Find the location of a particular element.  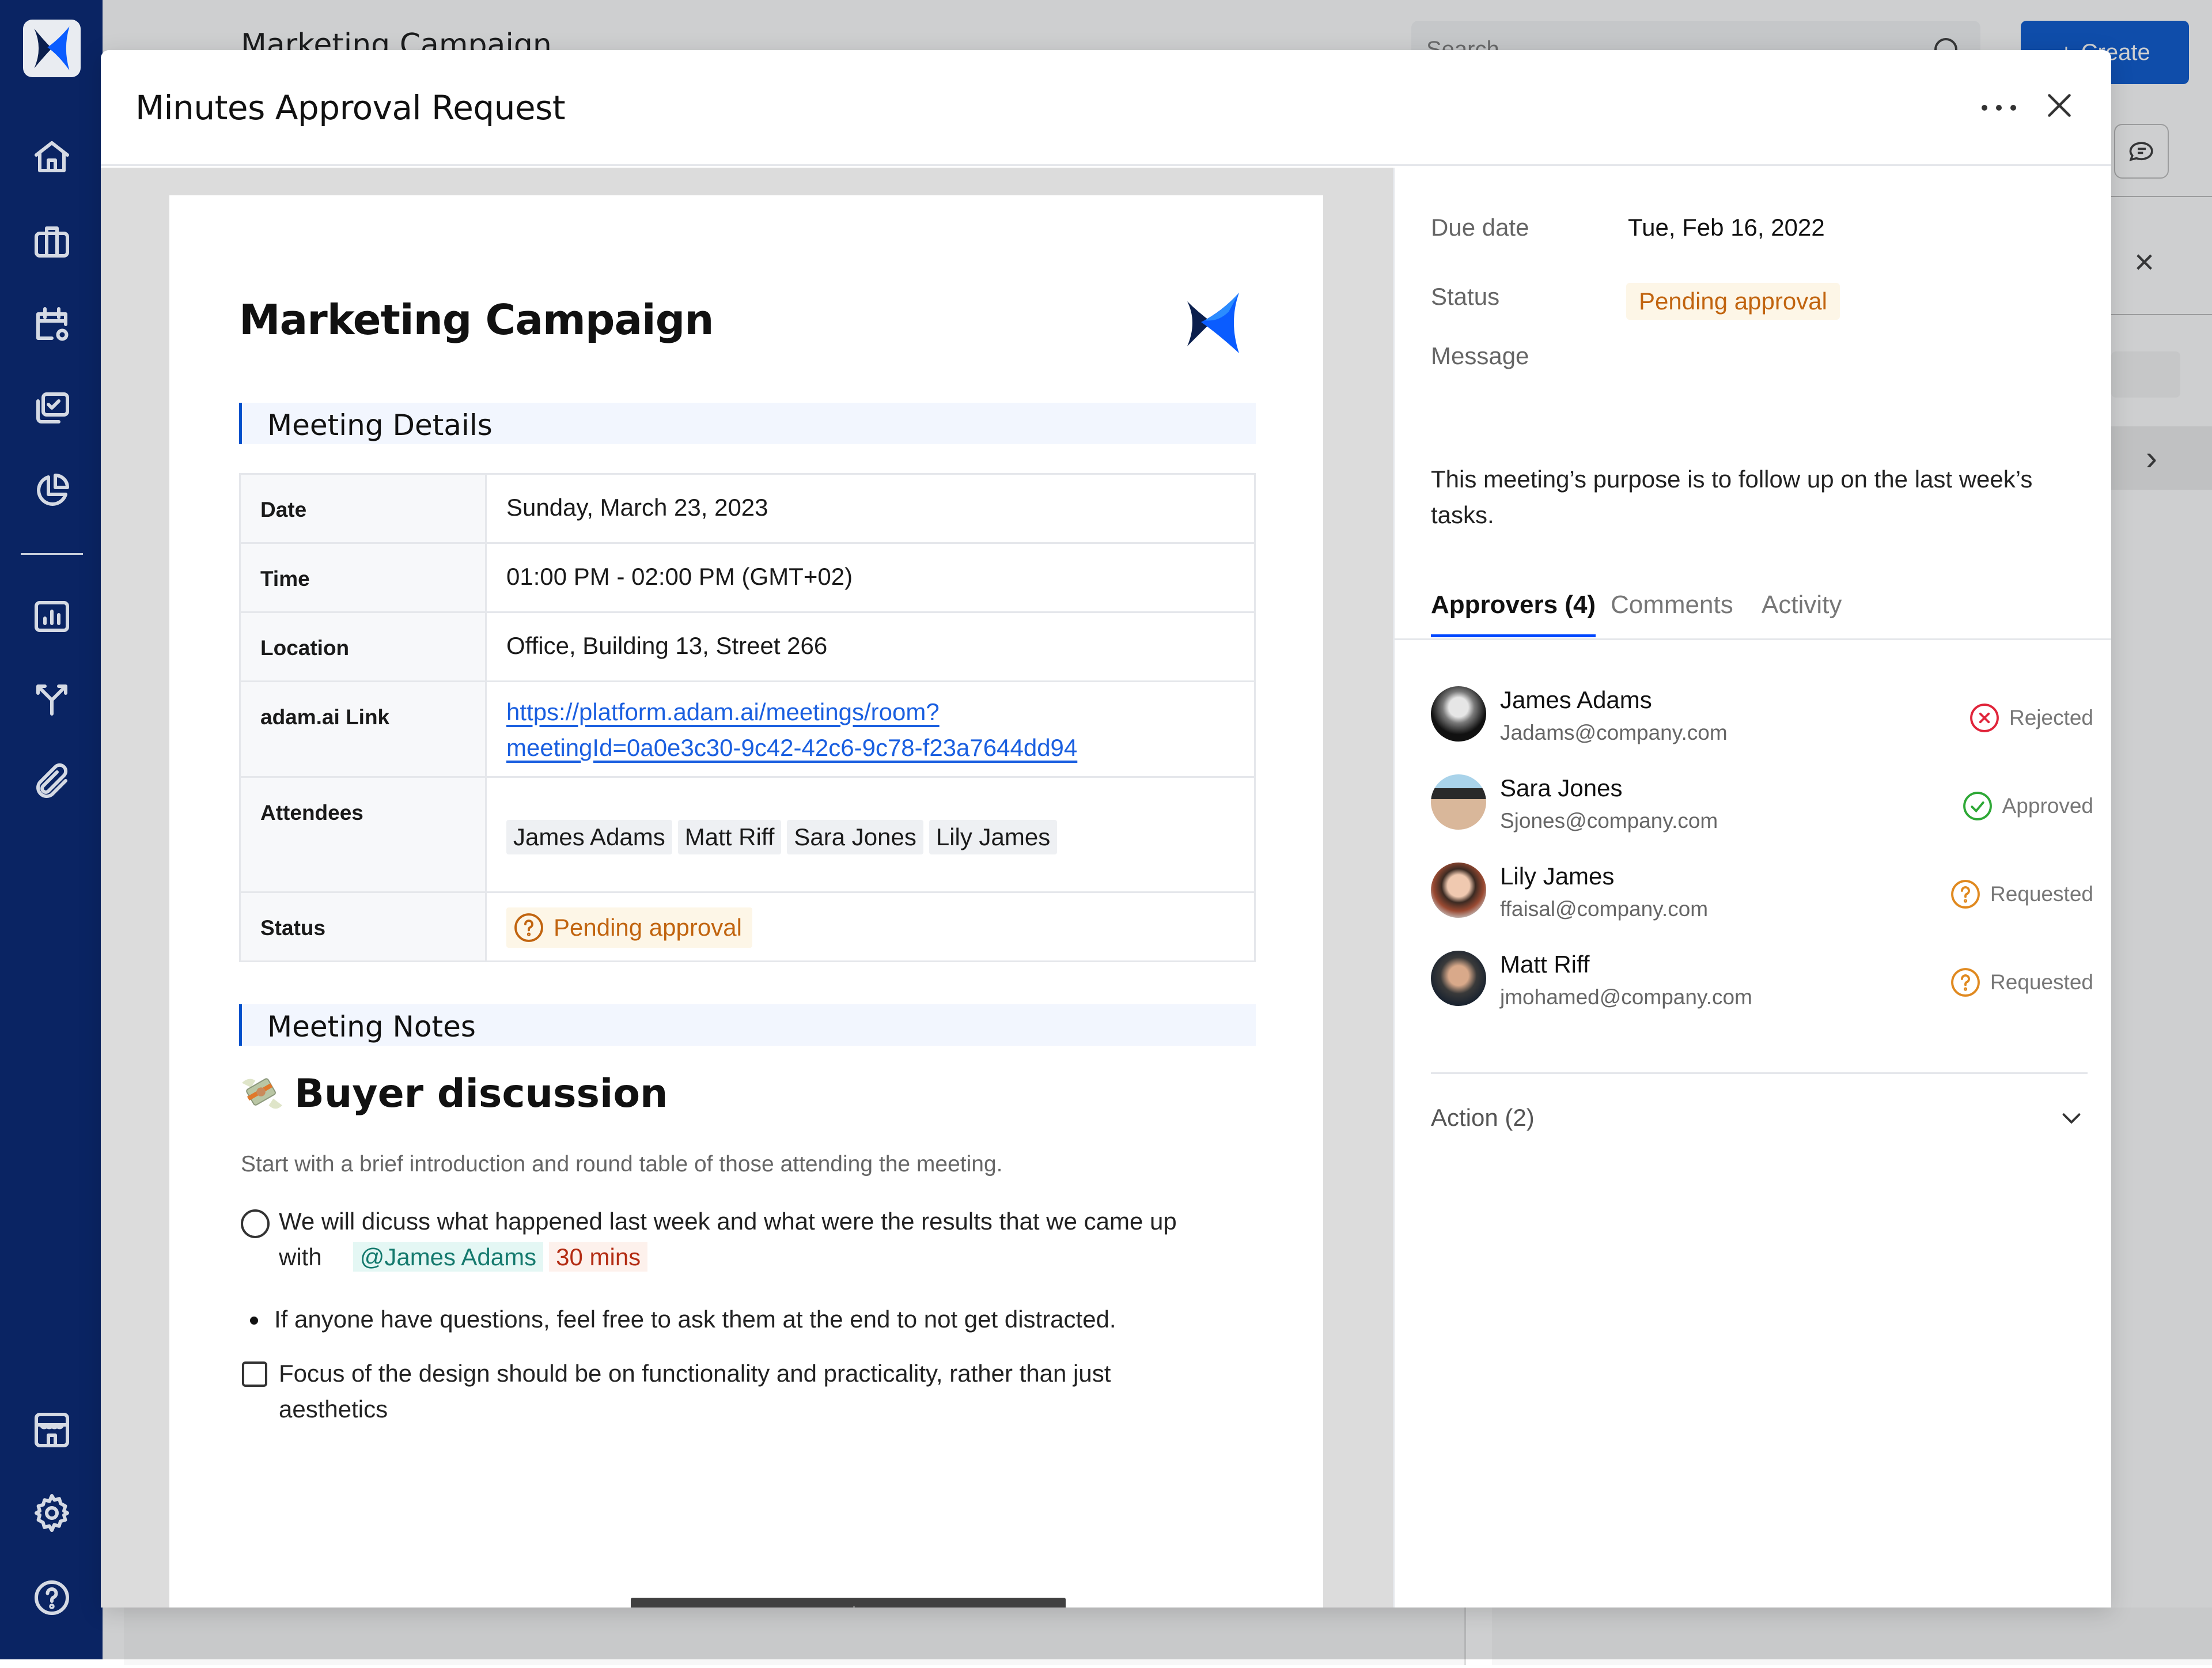

approver-name: Sara Jones is located at coordinates (1561, 787).